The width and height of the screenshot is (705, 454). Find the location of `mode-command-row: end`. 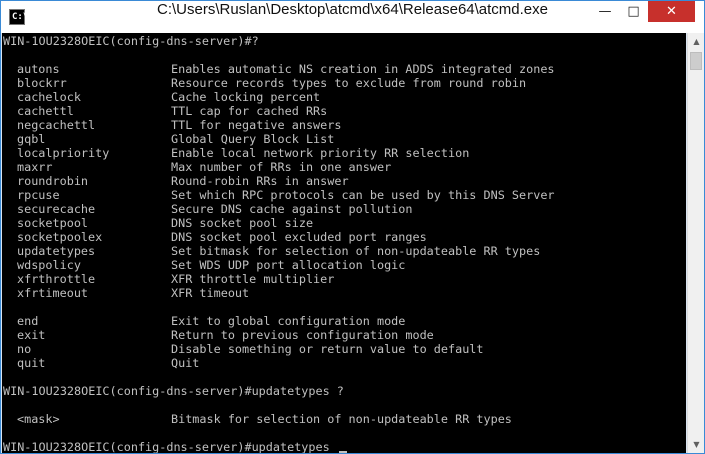

mode-command-row: end is located at coordinates (27, 321).